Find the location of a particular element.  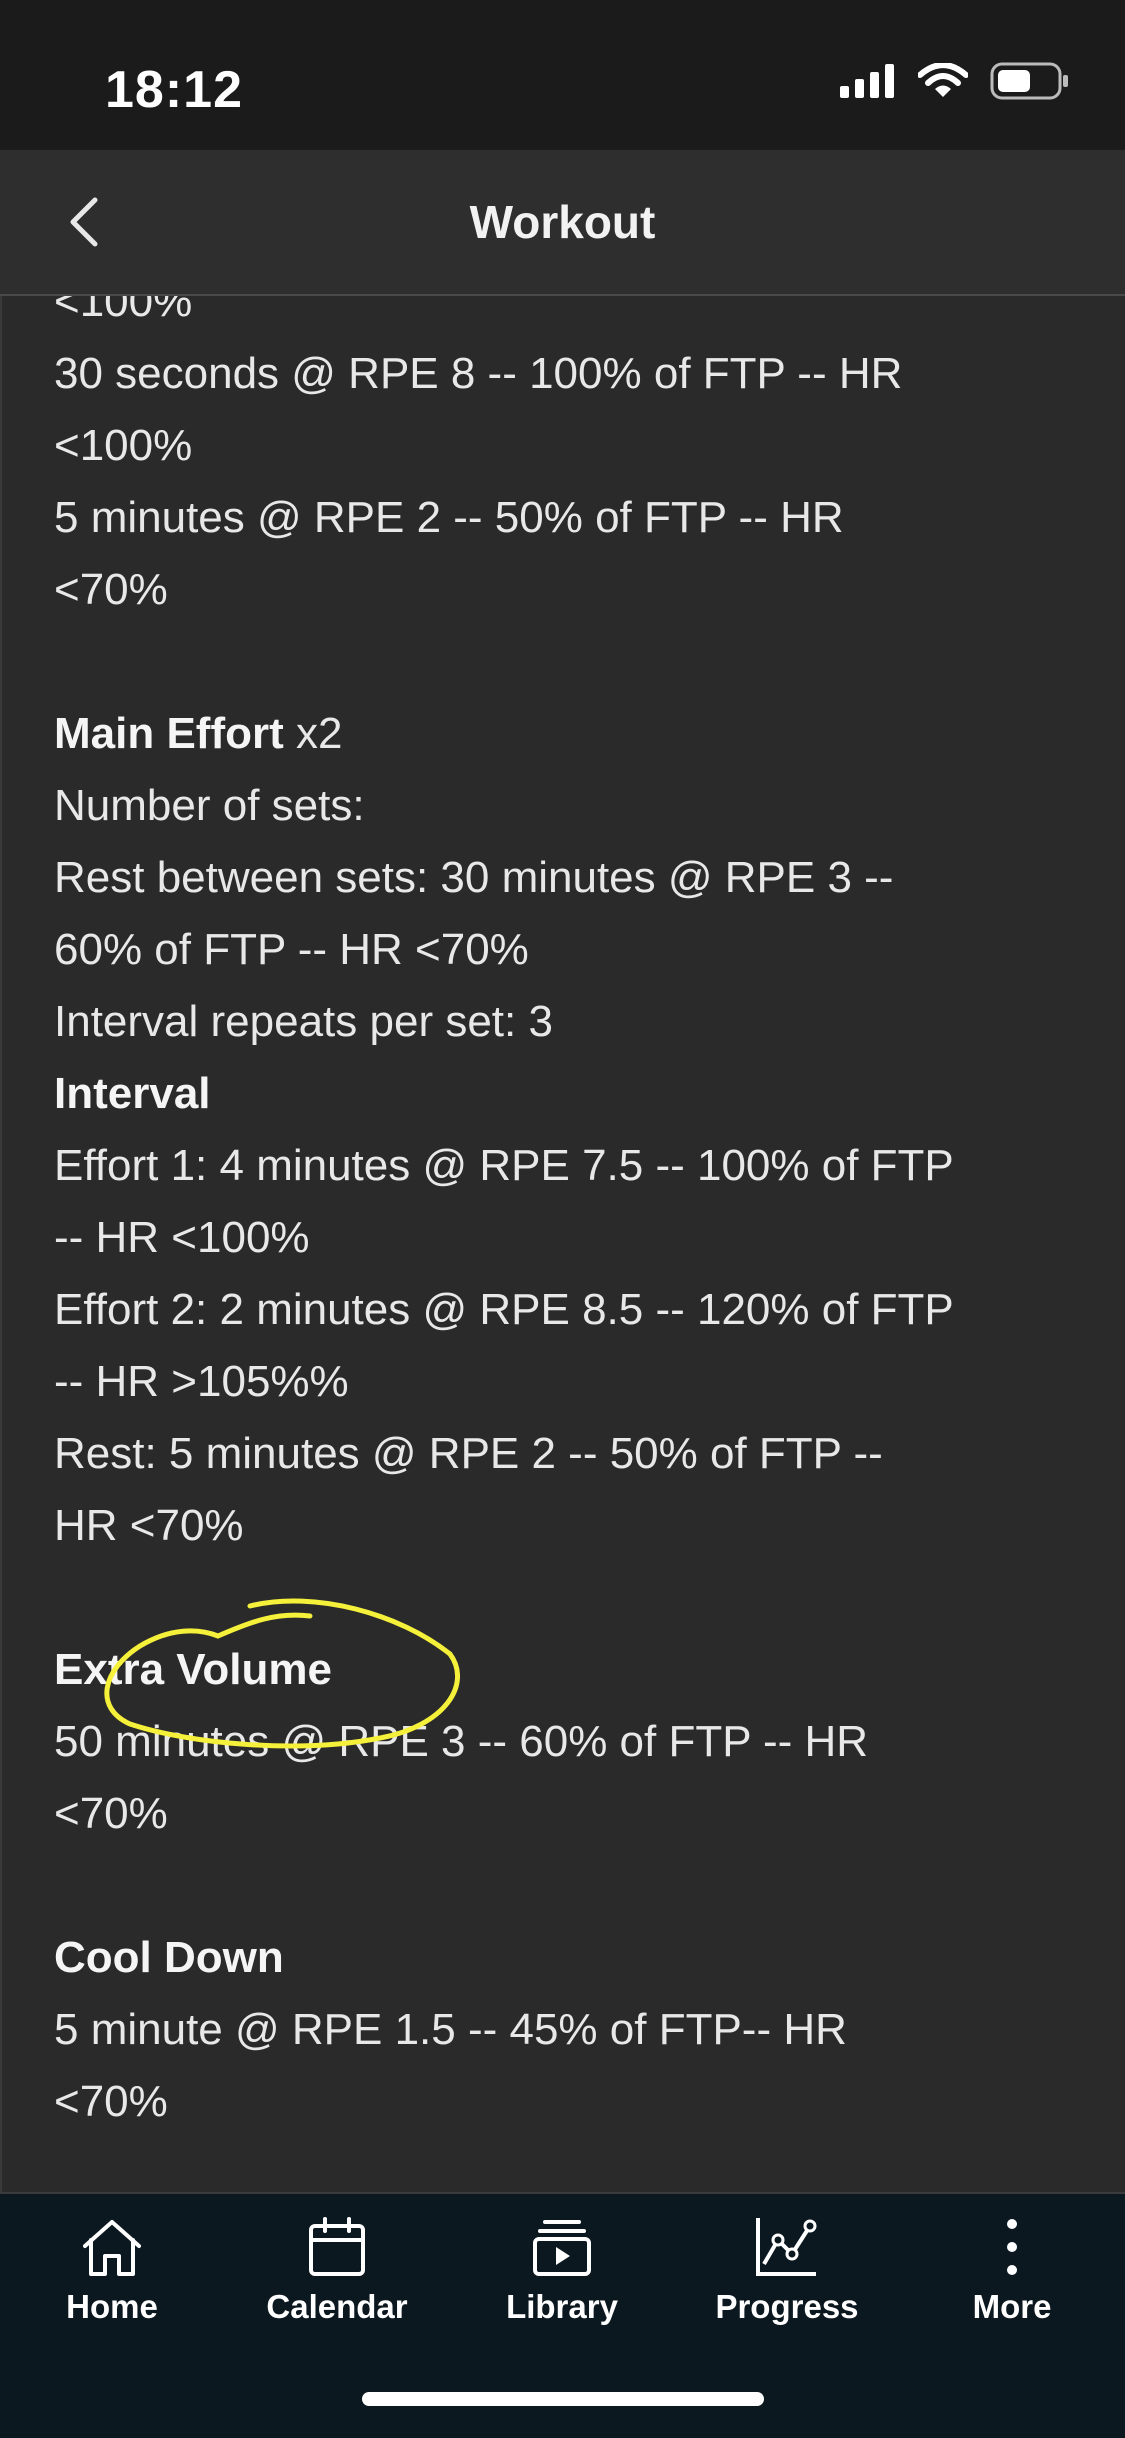

tab-label: More is located at coordinates (1012, 2306).